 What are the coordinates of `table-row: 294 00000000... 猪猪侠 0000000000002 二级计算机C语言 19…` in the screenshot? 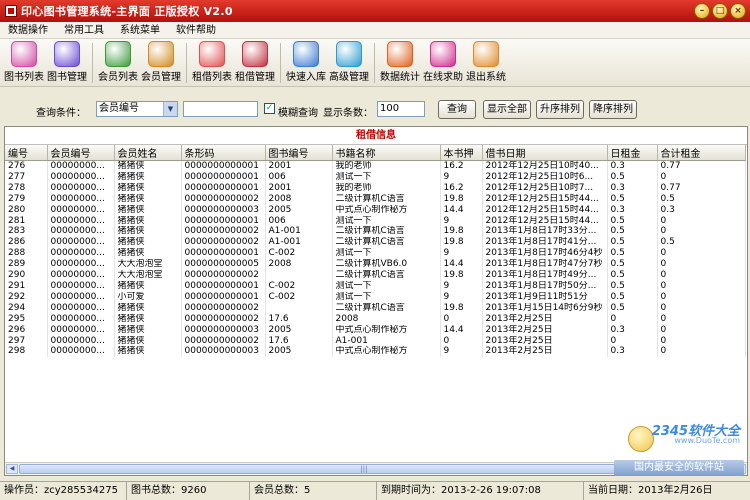 It's located at (375, 308).